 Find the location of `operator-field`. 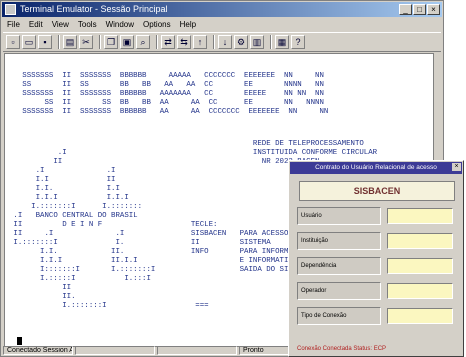

operator-field is located at coordinates (420, 291).